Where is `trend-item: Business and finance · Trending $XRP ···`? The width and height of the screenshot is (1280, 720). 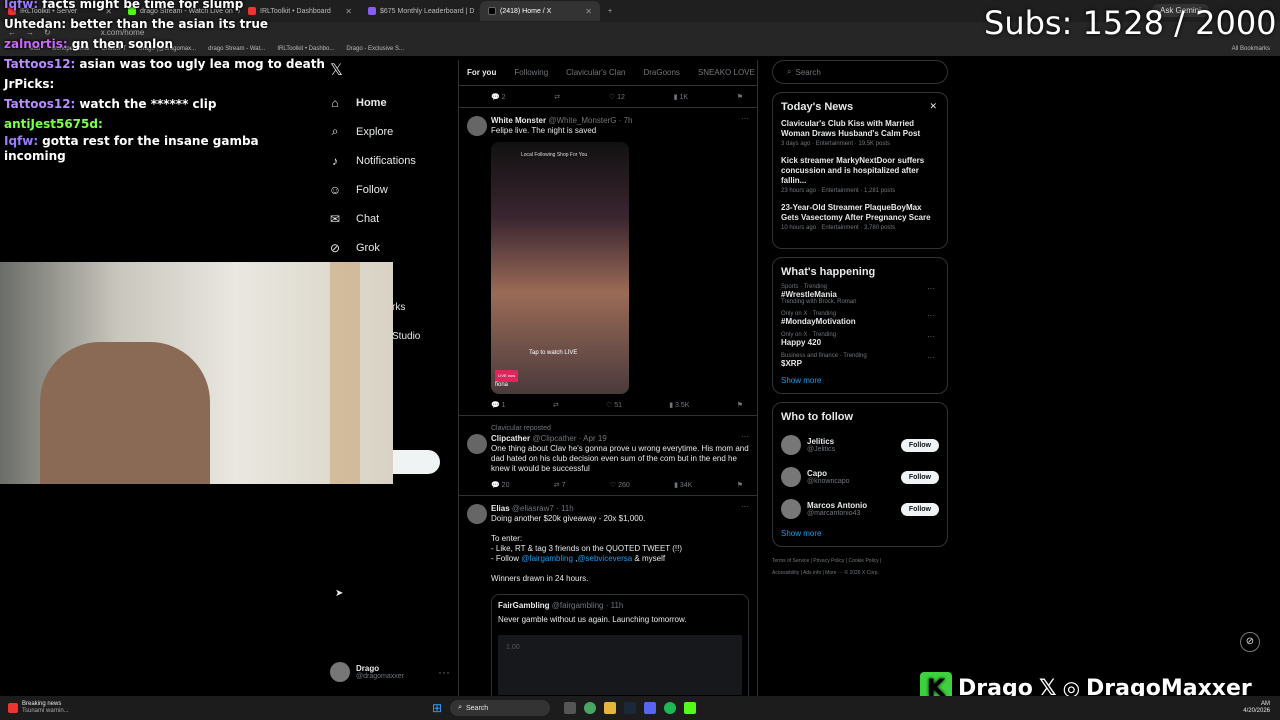 trend-item: Business and finance · Trending $XRP ··· is located at coordinates (860, 360).